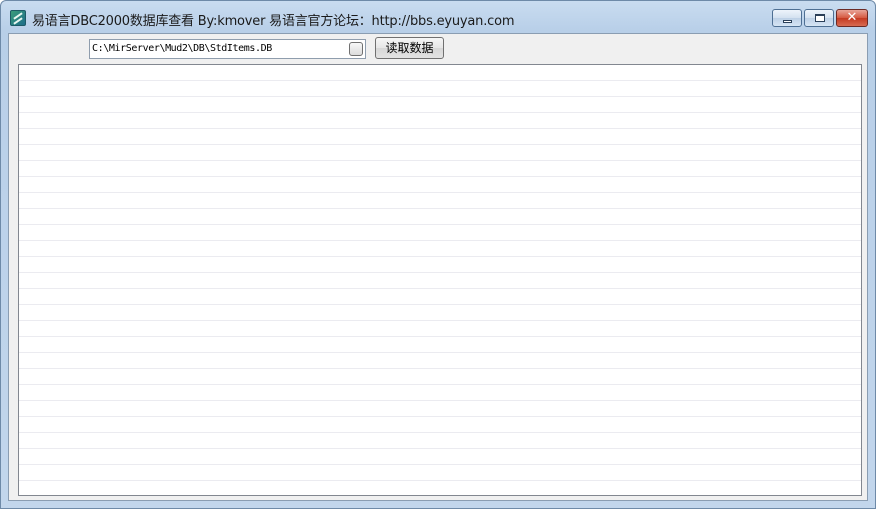 This screenshot has width=876, height=509. I want to click on maximize-button, so click(819, 18).